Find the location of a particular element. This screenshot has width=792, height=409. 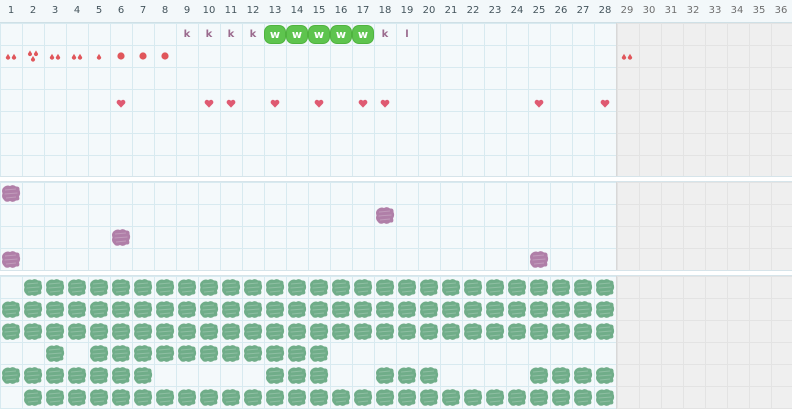

day-label-16: 16 is located at coordinates (341, 11).